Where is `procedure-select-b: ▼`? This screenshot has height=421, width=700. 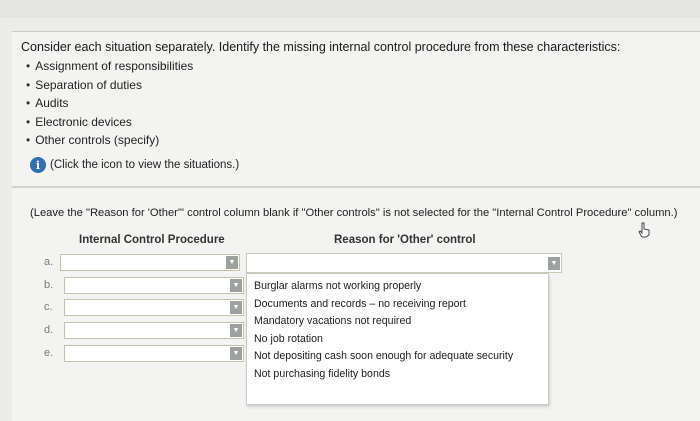 procedure-select-b: ▼ is located at coordinates (154, 285).